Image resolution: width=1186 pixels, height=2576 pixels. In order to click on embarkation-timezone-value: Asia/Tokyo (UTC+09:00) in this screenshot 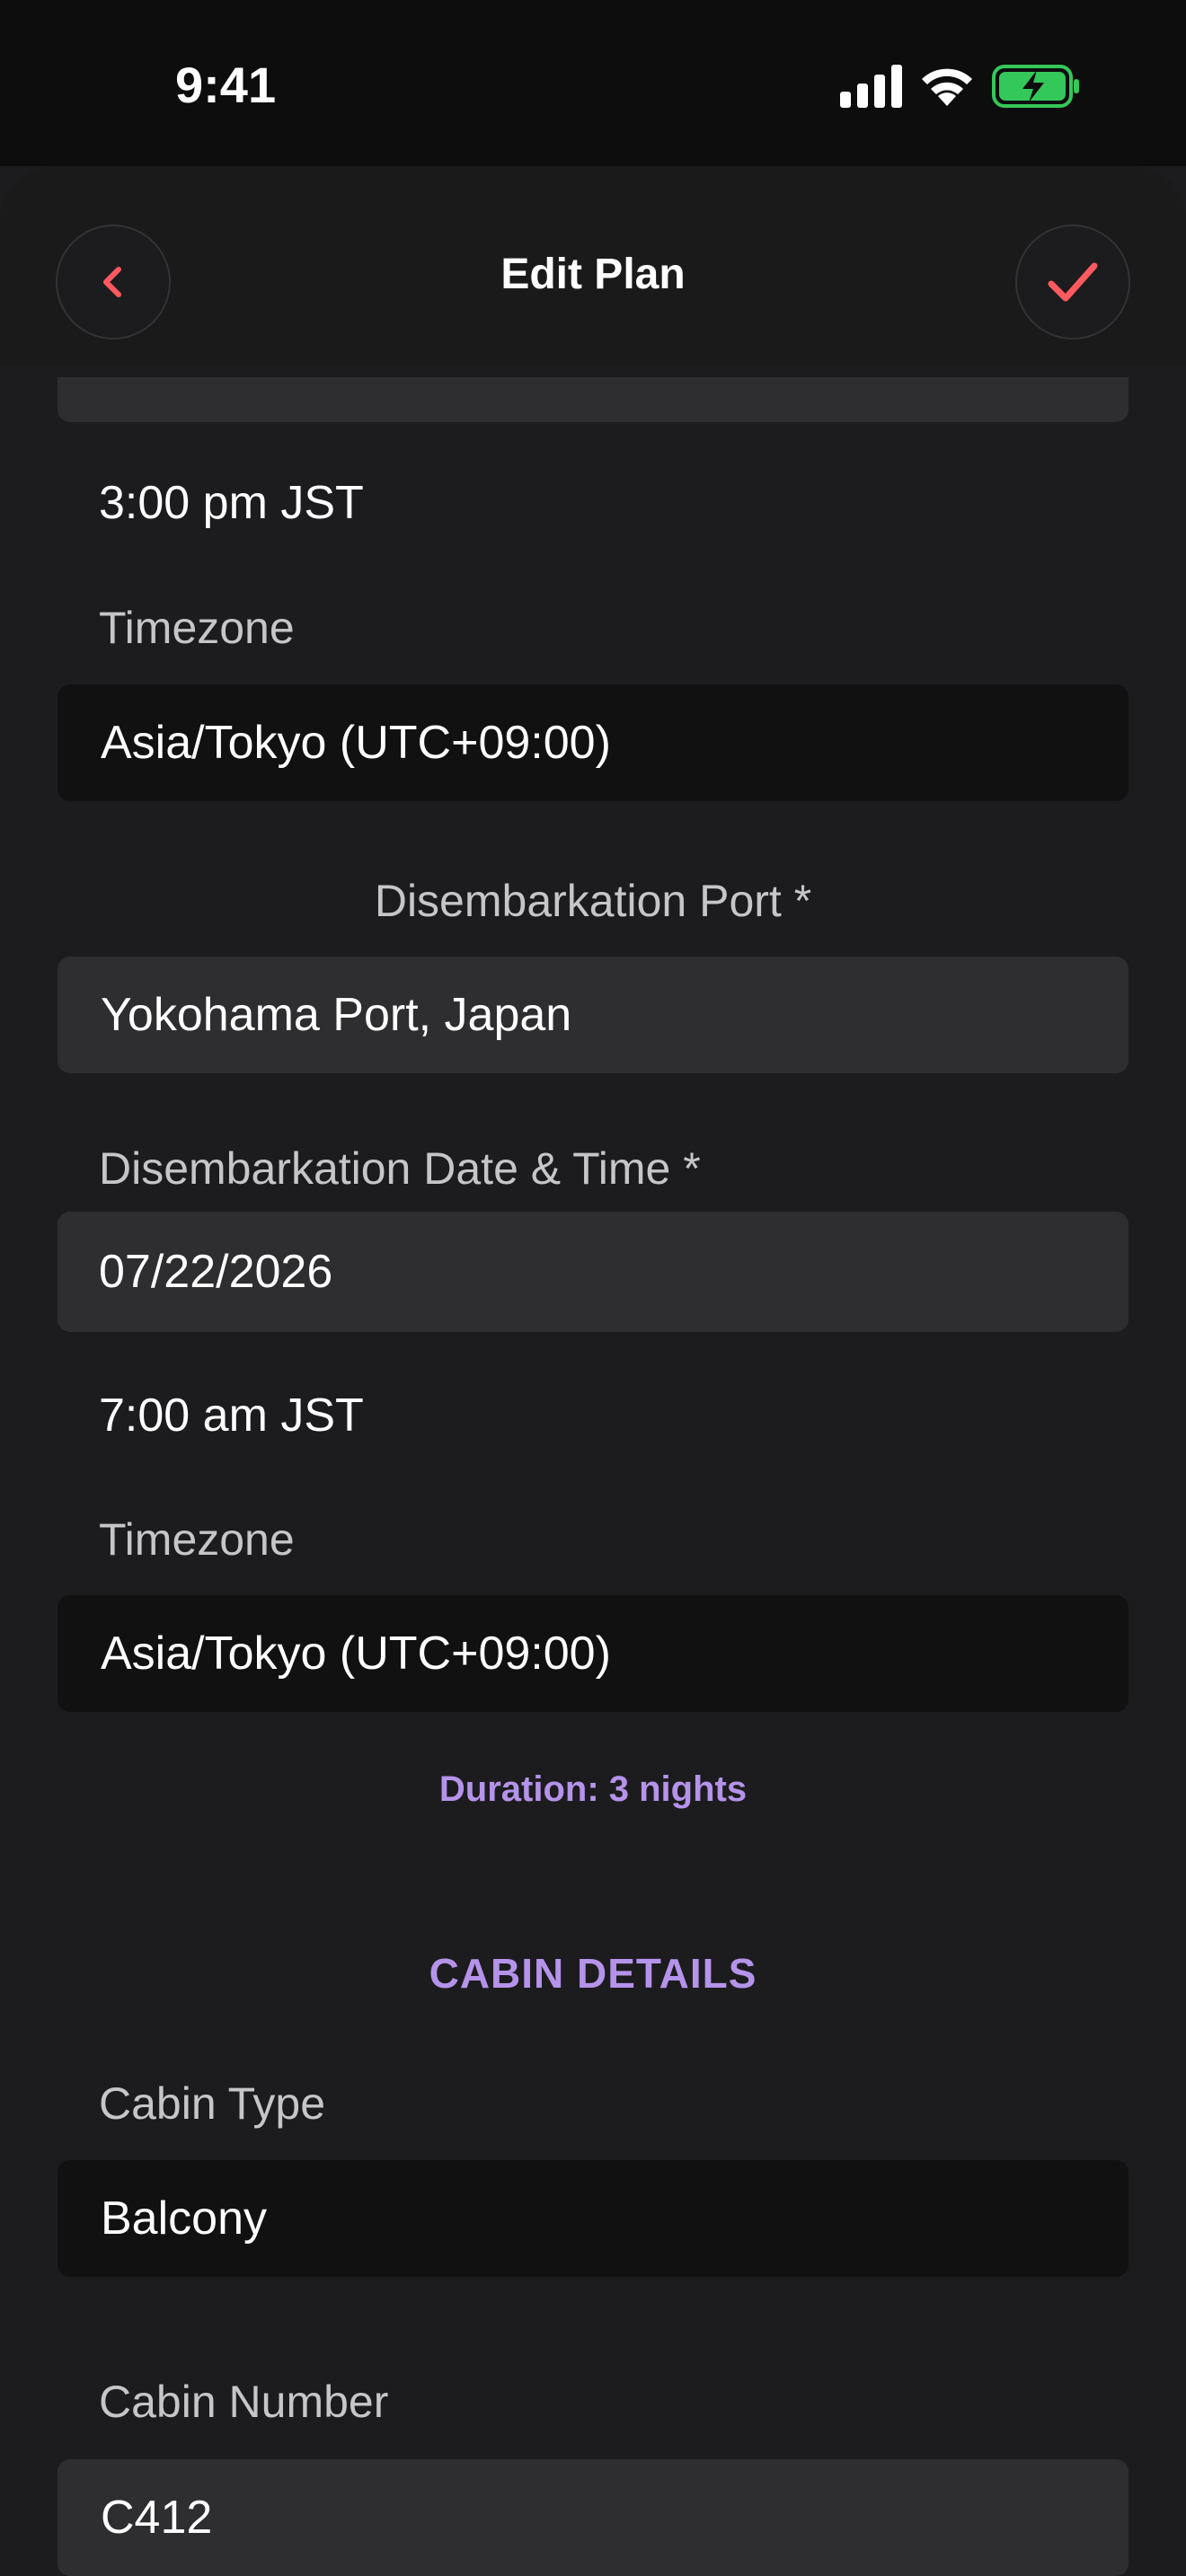, I will do `click(356, 743)`.